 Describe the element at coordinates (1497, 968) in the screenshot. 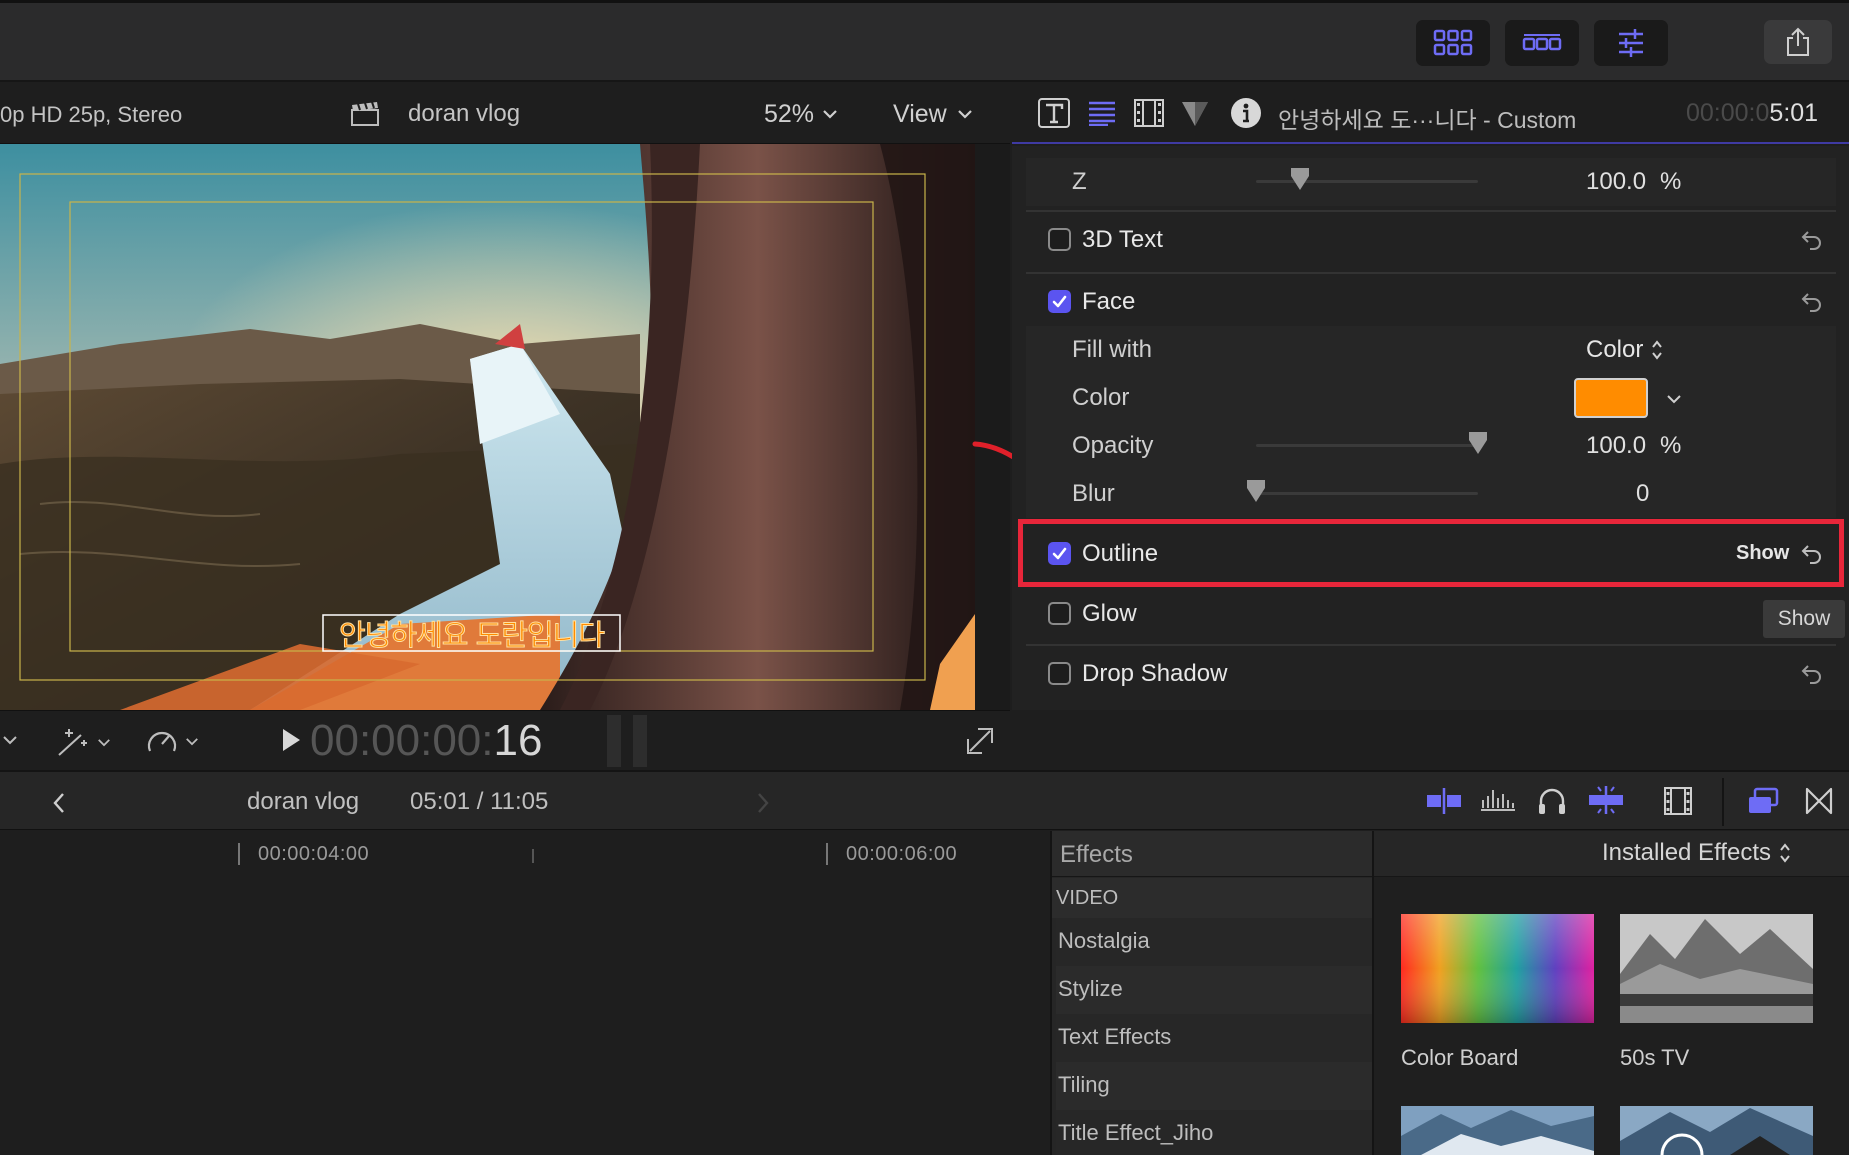

I see `effect-thumbnail-color-board` at that location.